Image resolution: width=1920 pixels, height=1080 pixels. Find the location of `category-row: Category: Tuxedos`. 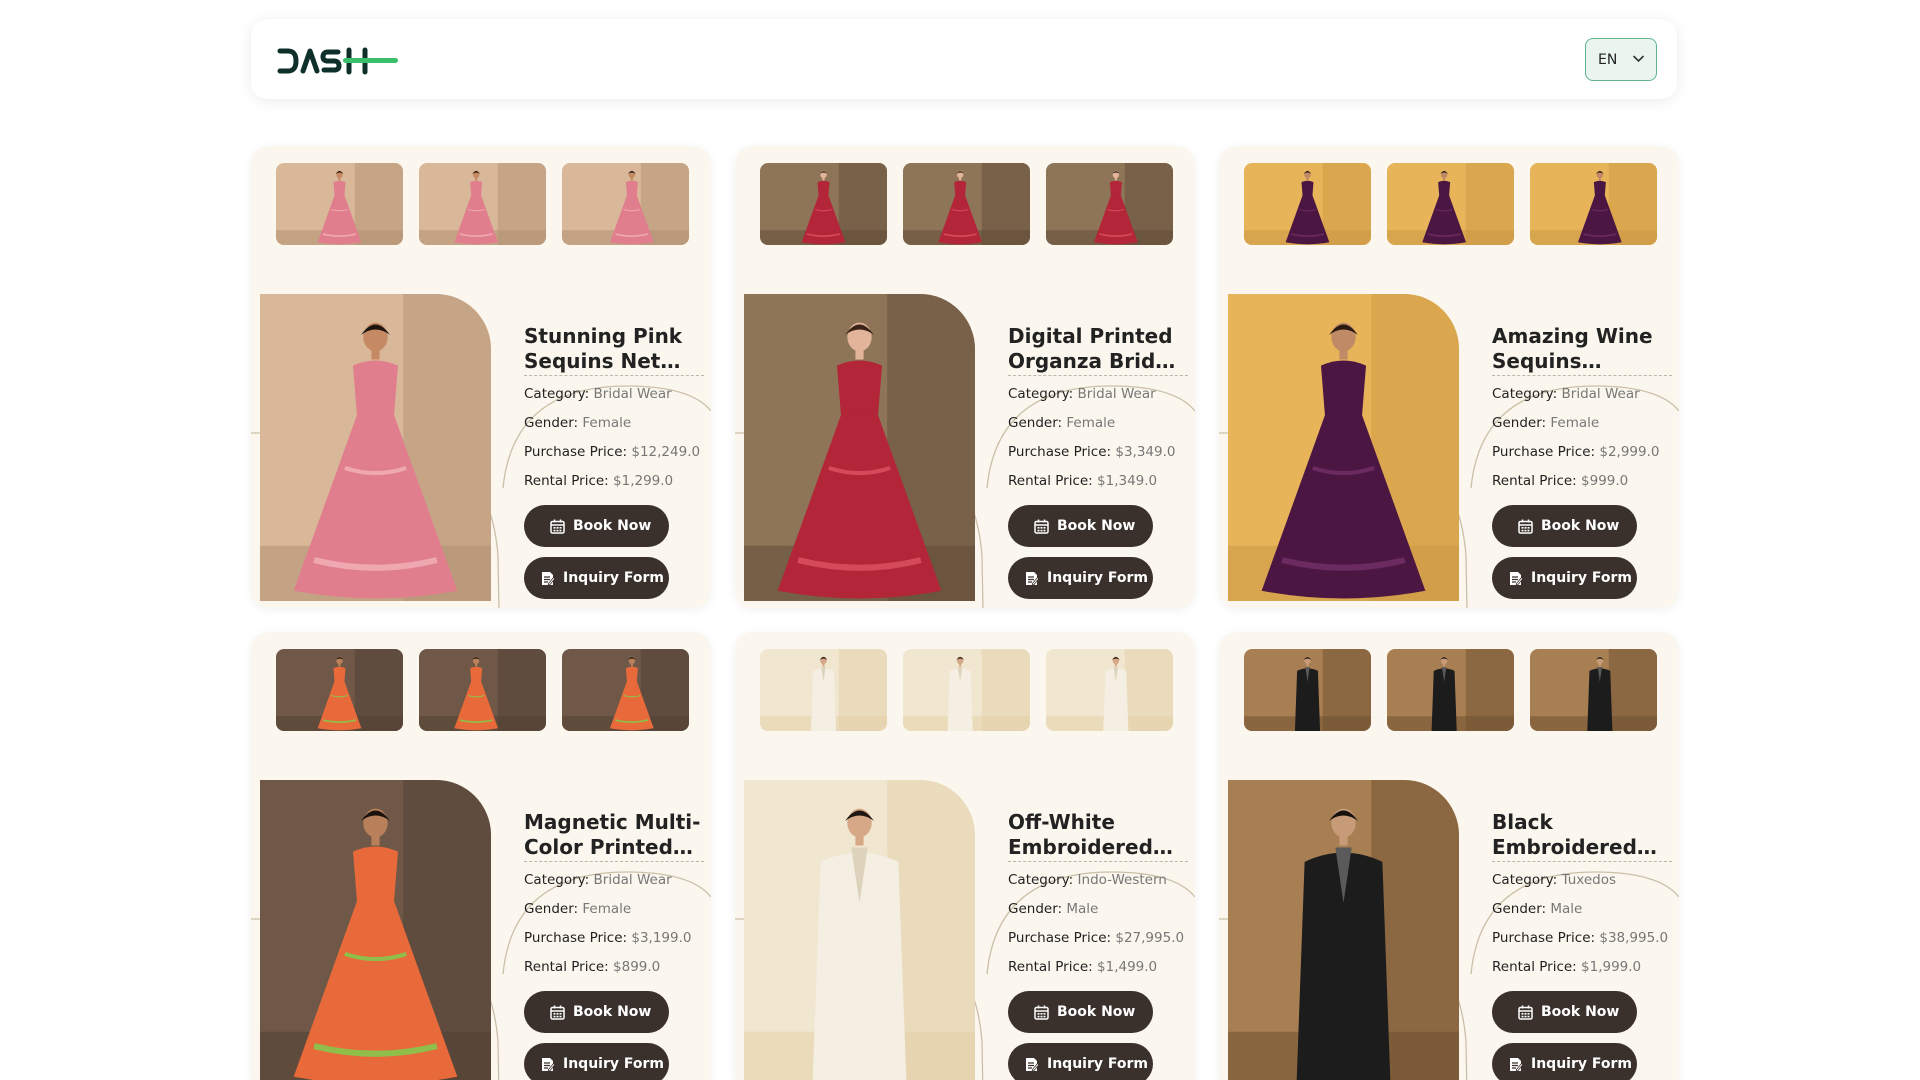

category-row: Category: Tuxedos is located at coordinates (1582, 880).